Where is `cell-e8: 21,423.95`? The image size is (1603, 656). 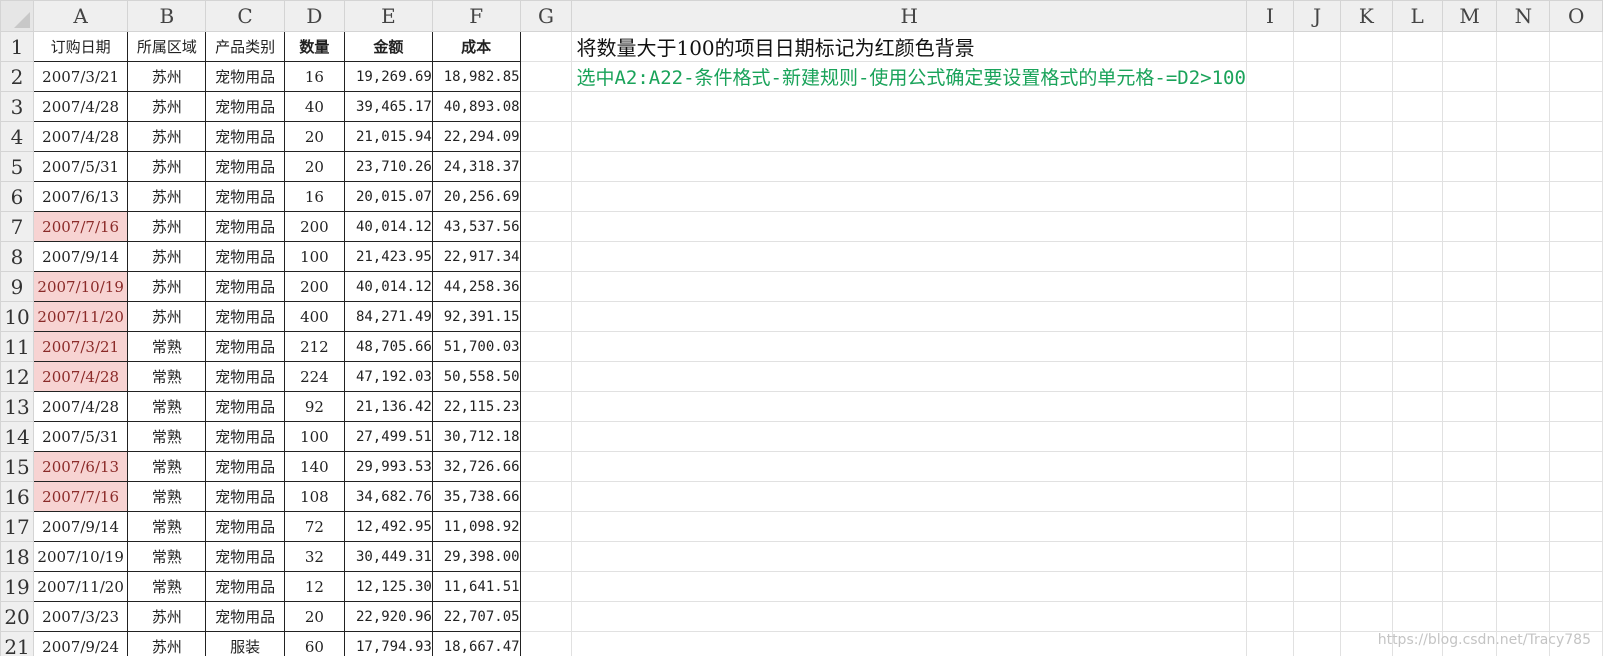 cell-e8: 21,423.95 is located at coordinates (388, 256).